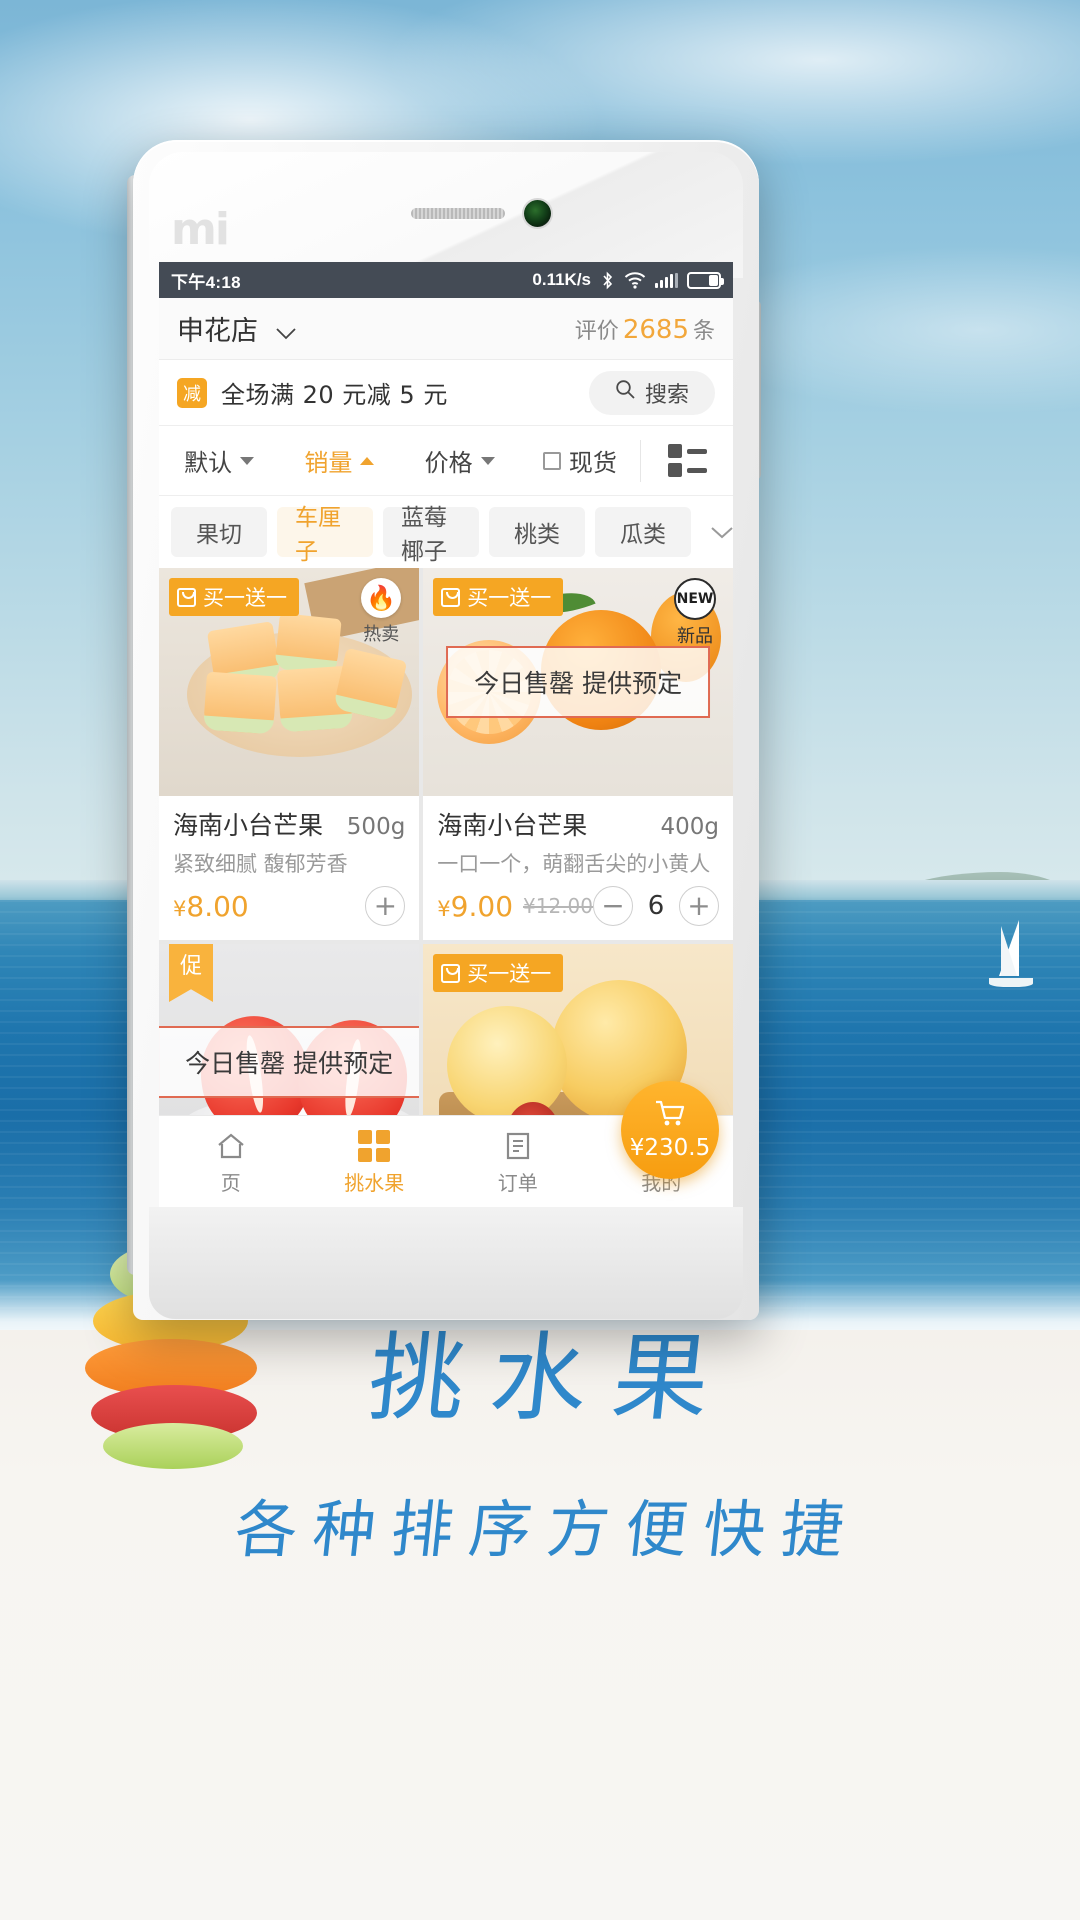 The width and height of the screenshot is (1080, 1920). I want to click on grid-icon, so click(375, 1146).